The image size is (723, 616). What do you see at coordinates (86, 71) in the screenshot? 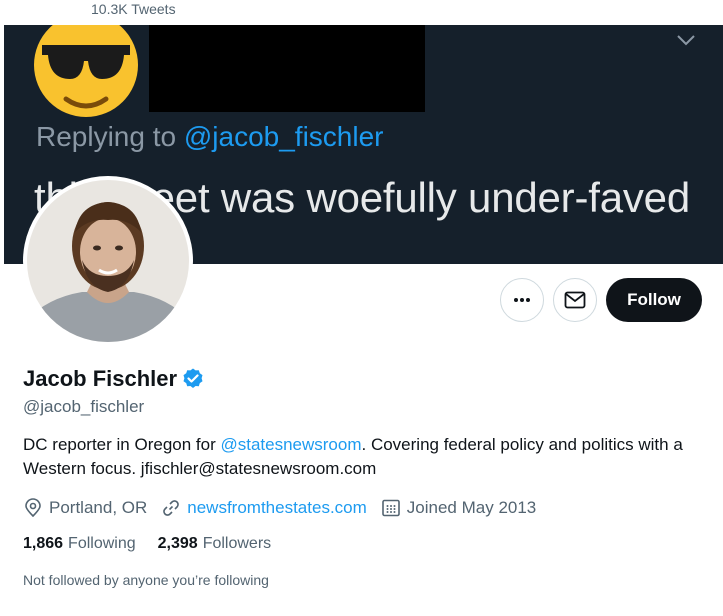
I see `sunglasses-emoji-icon` at bounding box center [86, 71].